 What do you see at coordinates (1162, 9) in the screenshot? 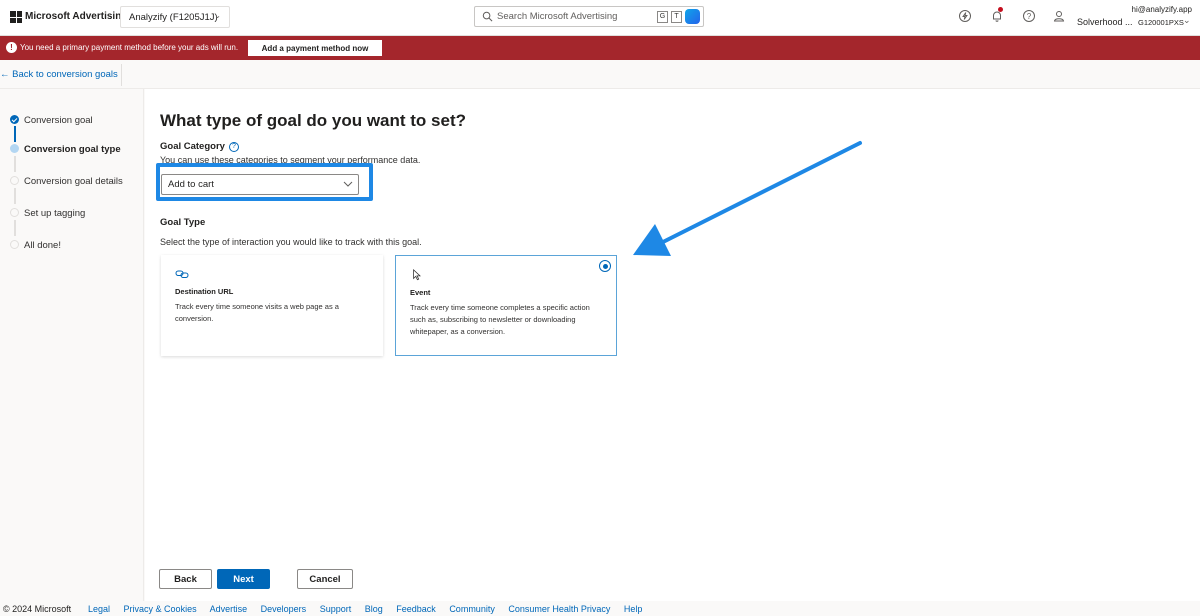
I see `user-email: hi@analyzify.app` at bounding box center [1162, 9].